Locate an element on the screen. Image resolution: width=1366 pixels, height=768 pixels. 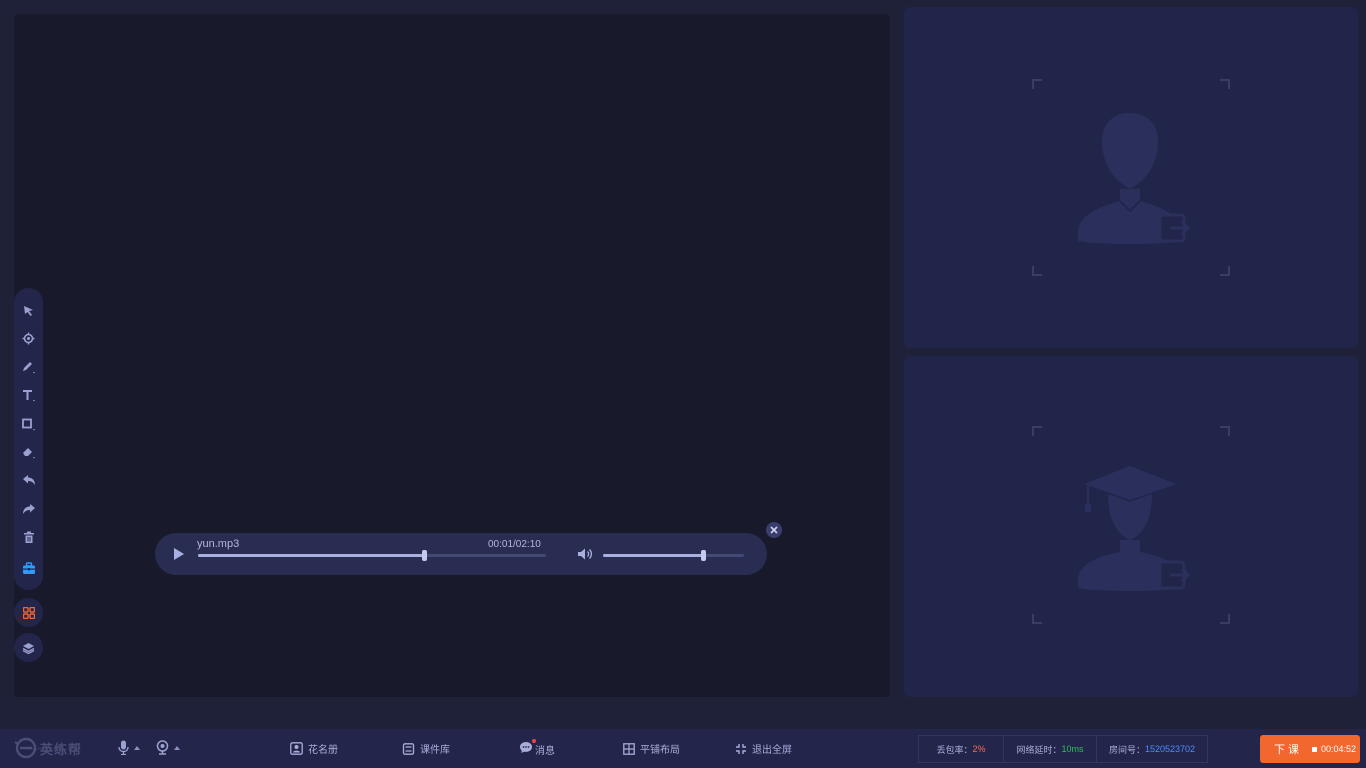
packet-loss-value: 2% is located at coordinates (979, 749).